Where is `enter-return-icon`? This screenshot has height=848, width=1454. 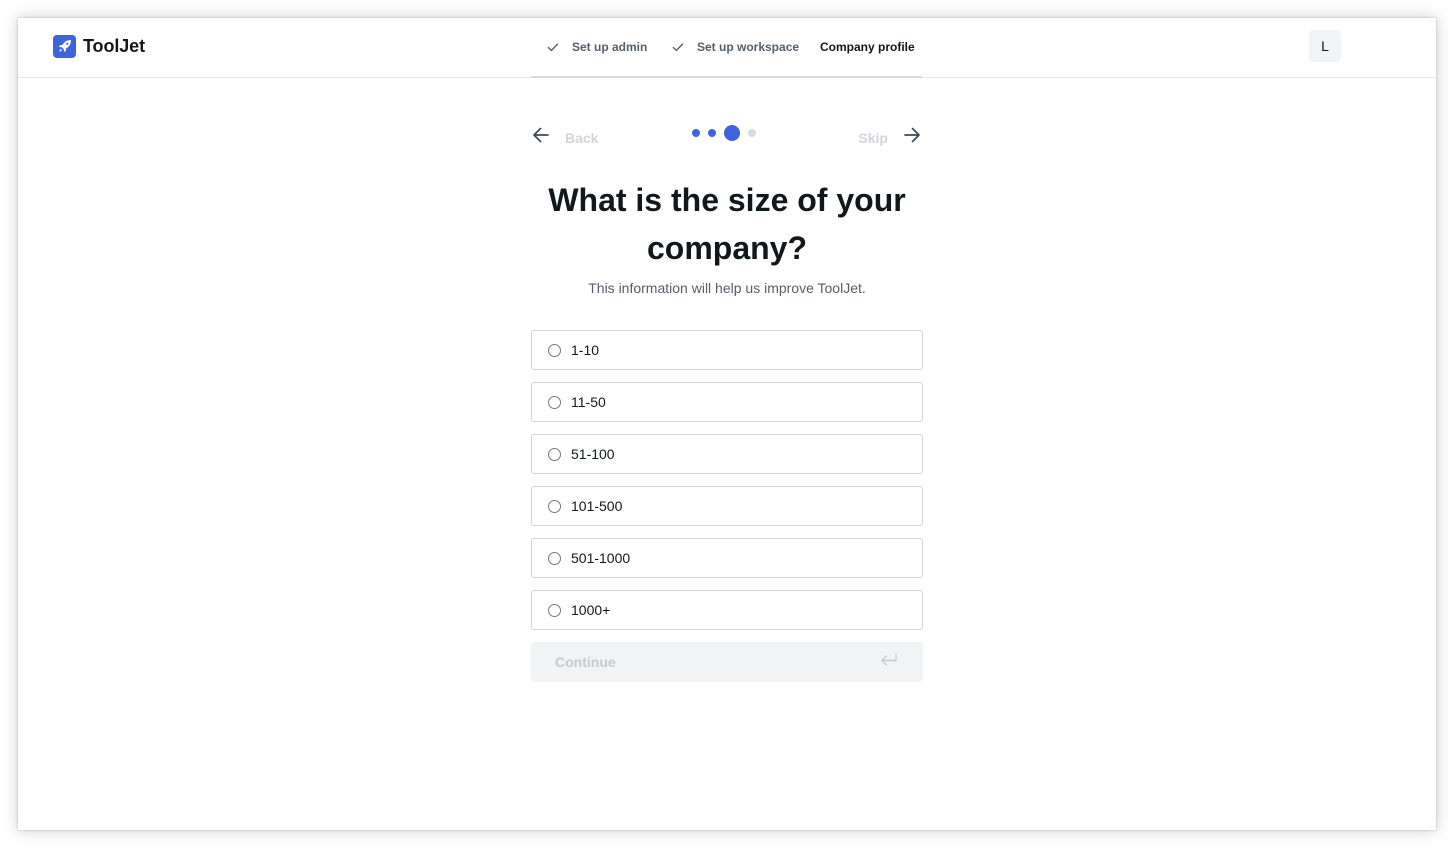
enter-return-icon is located at coordinates (889, 662).